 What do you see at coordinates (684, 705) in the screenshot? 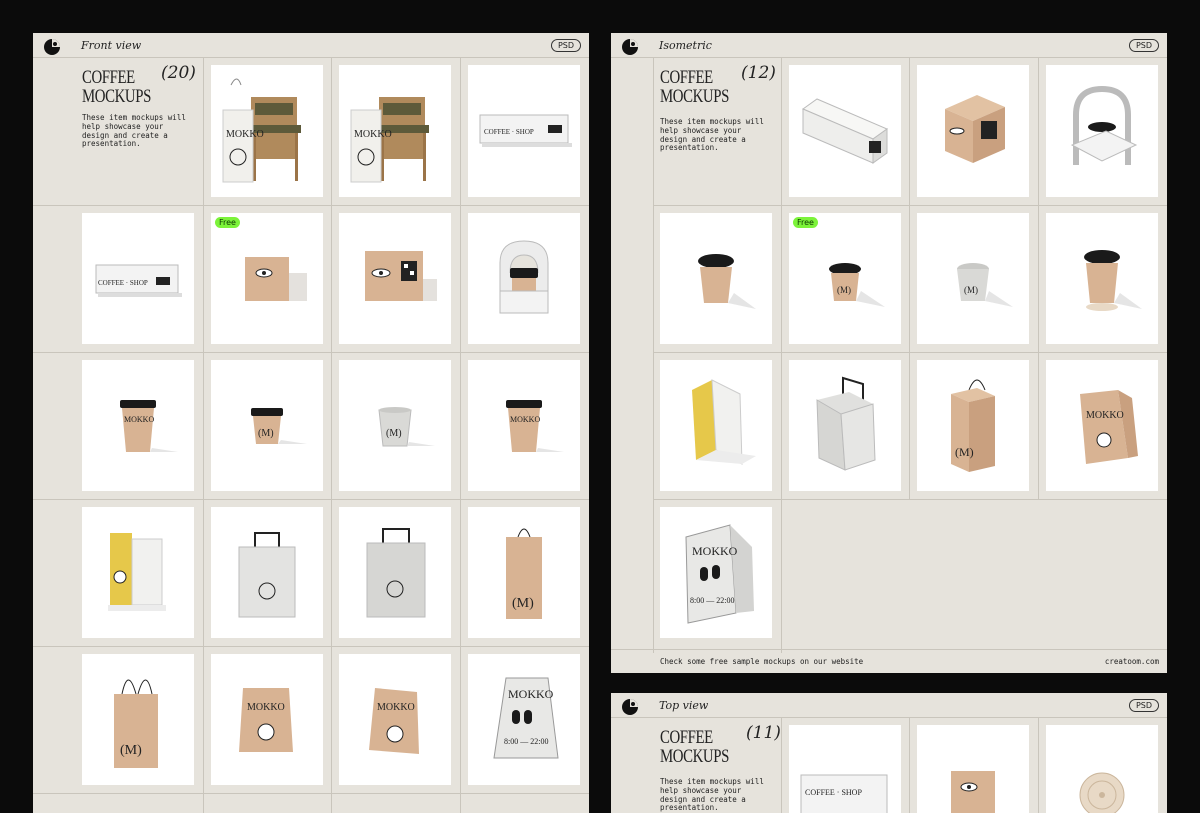
I see `sheet-title: Top view` at bounding box center [684, 705].